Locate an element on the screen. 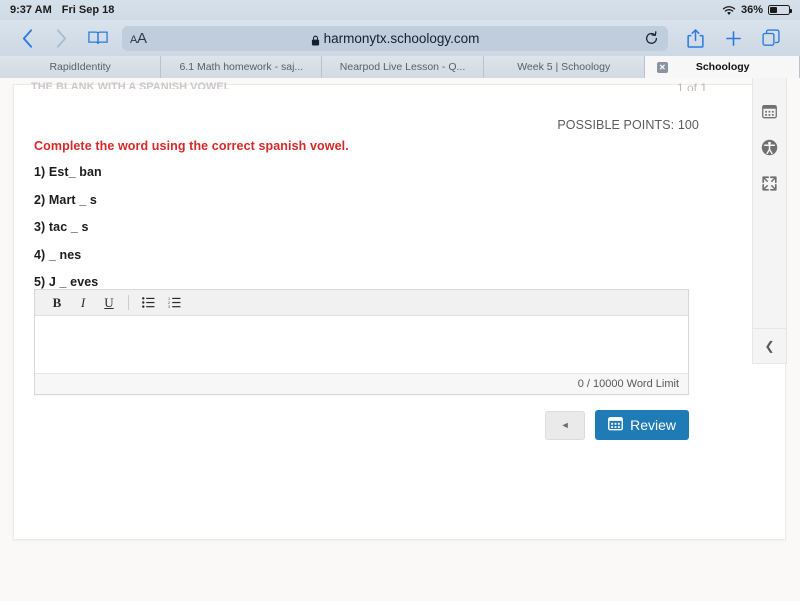  new-tab-button is located at coordinates (733, 38).